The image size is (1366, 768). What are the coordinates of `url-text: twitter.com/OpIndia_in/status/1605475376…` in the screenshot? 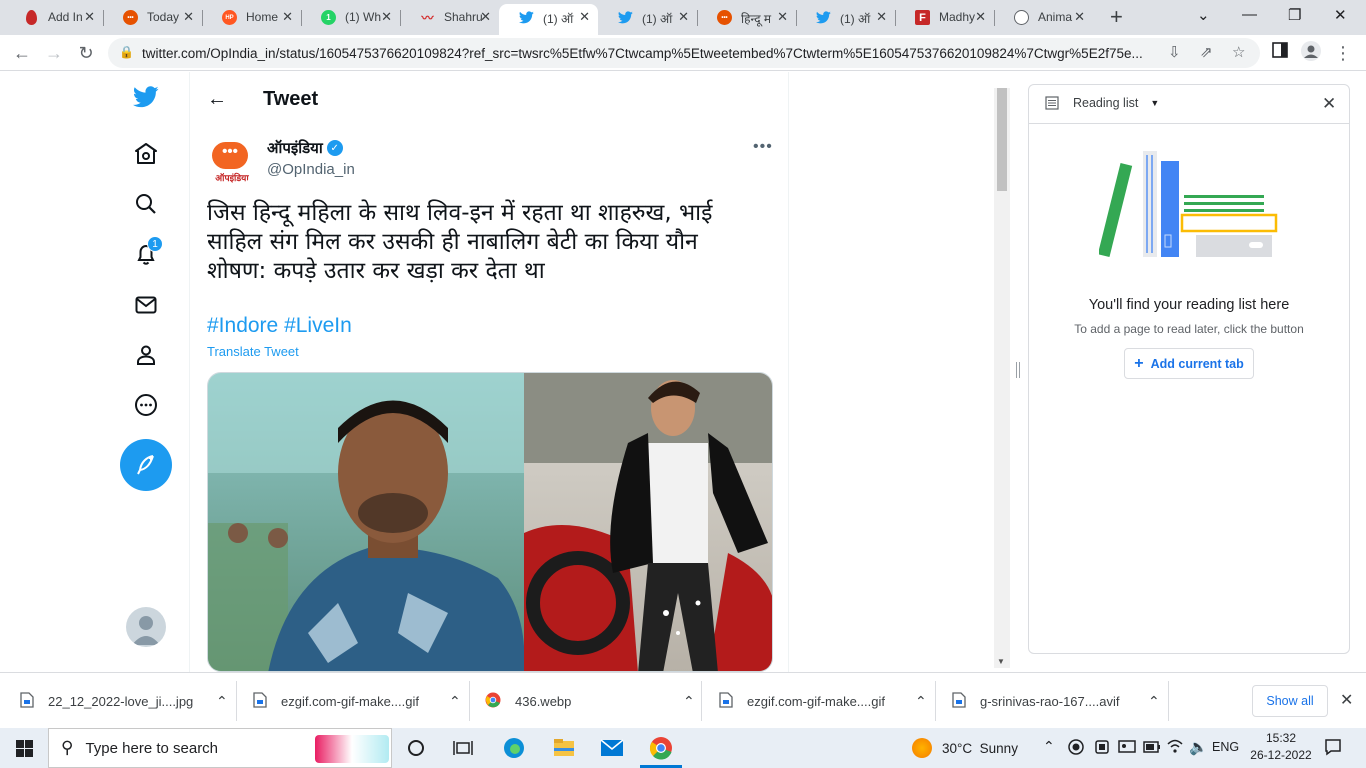 It's located at (642, 53).